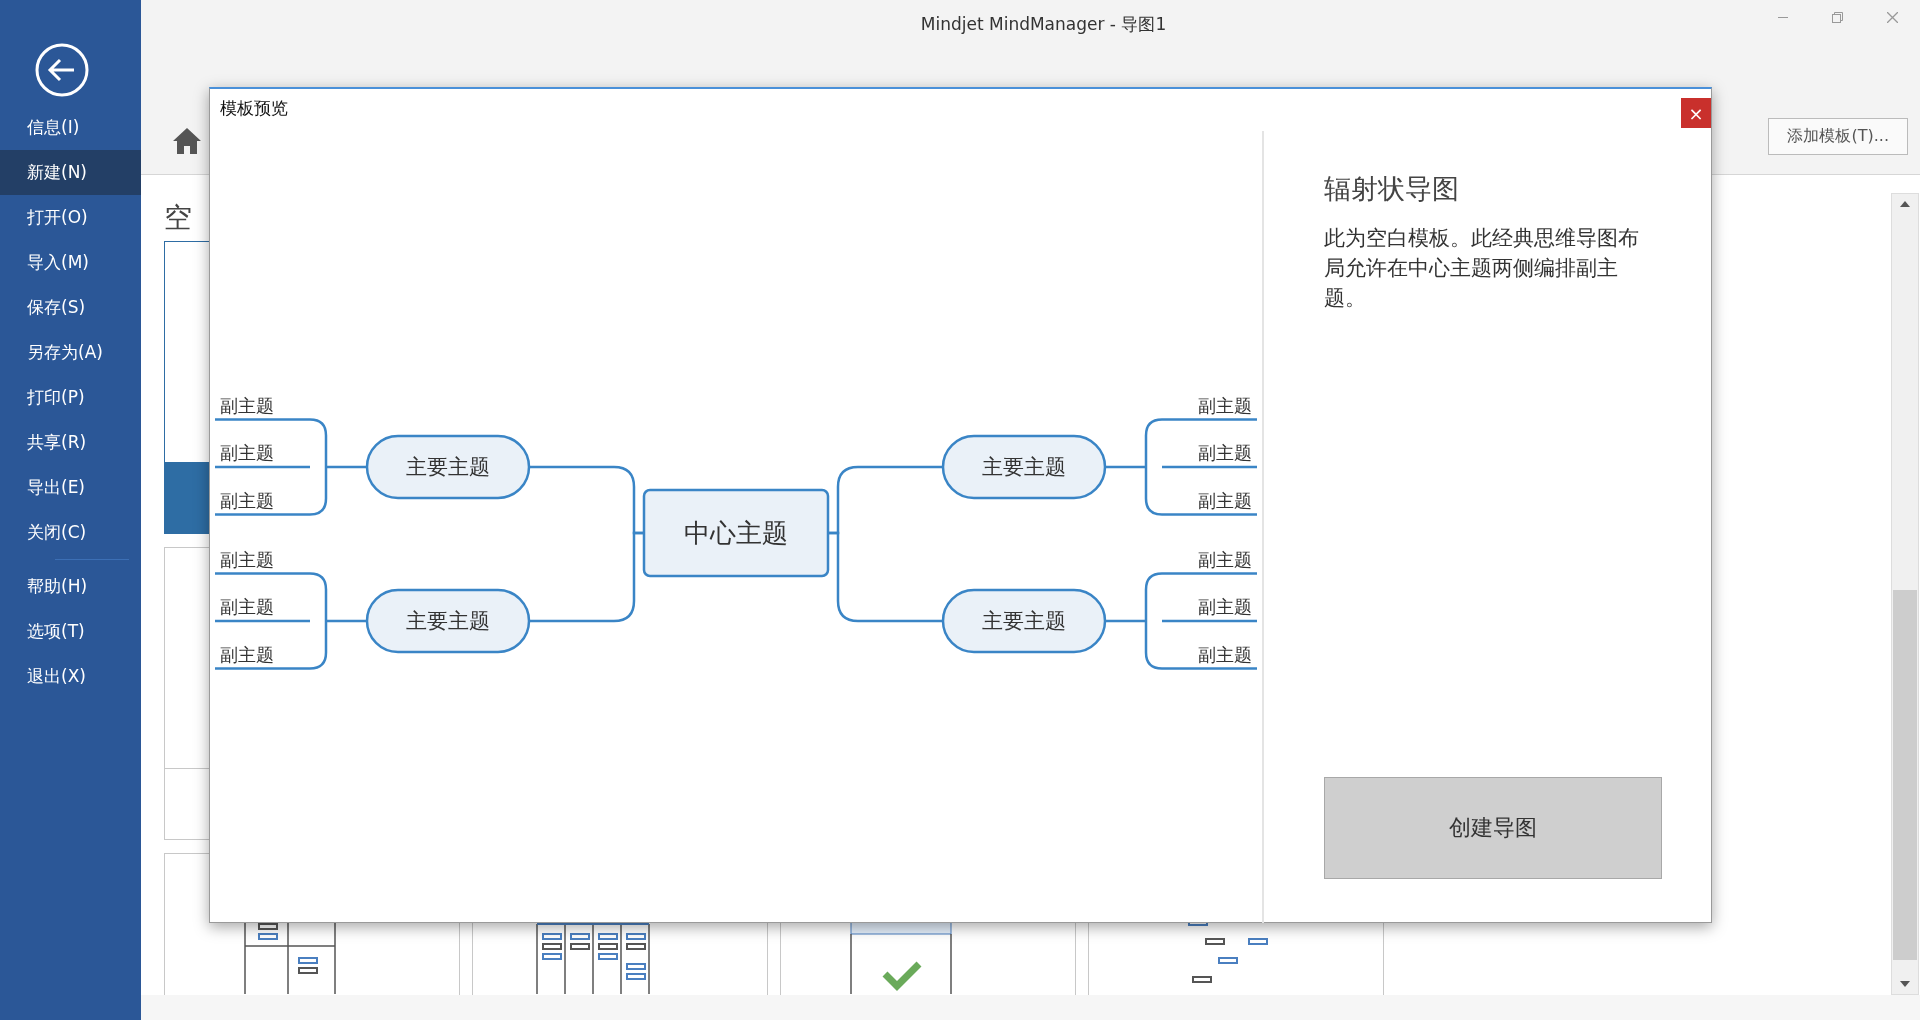 This screenshot has width=1920, height=1020. I want to click on close-icon, so click(1892, 17).